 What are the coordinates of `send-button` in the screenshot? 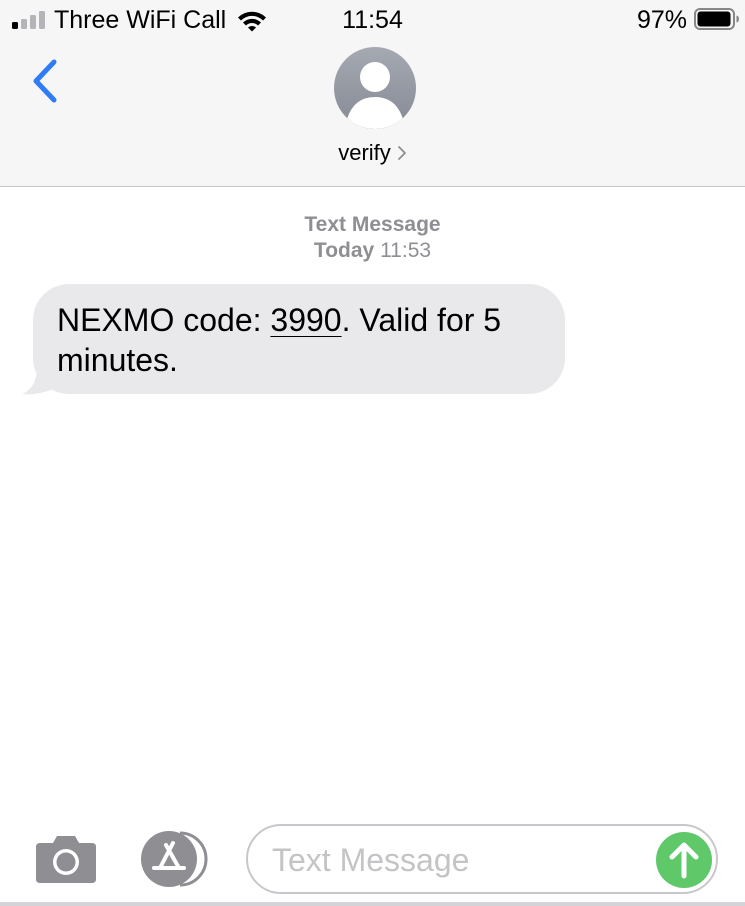 It's located at (684, 860).